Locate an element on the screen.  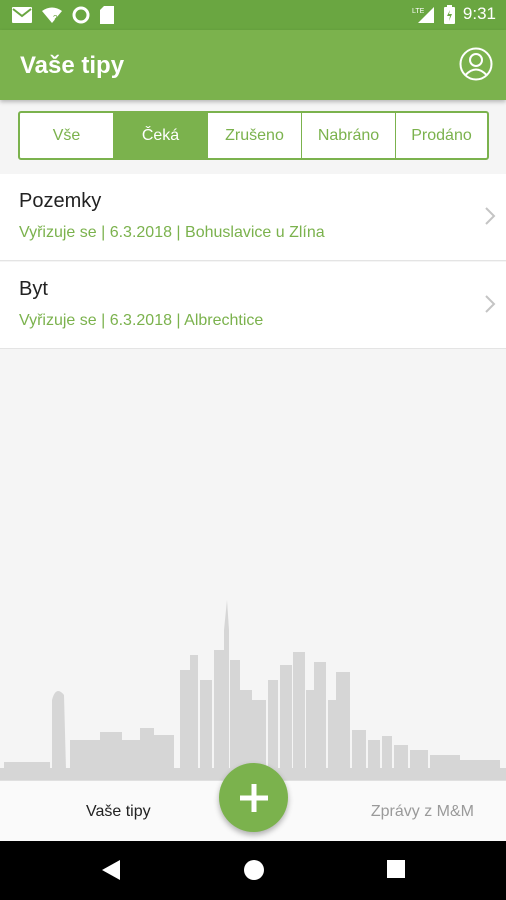
tab-vse: Vše is located at coordinates (67, 135).